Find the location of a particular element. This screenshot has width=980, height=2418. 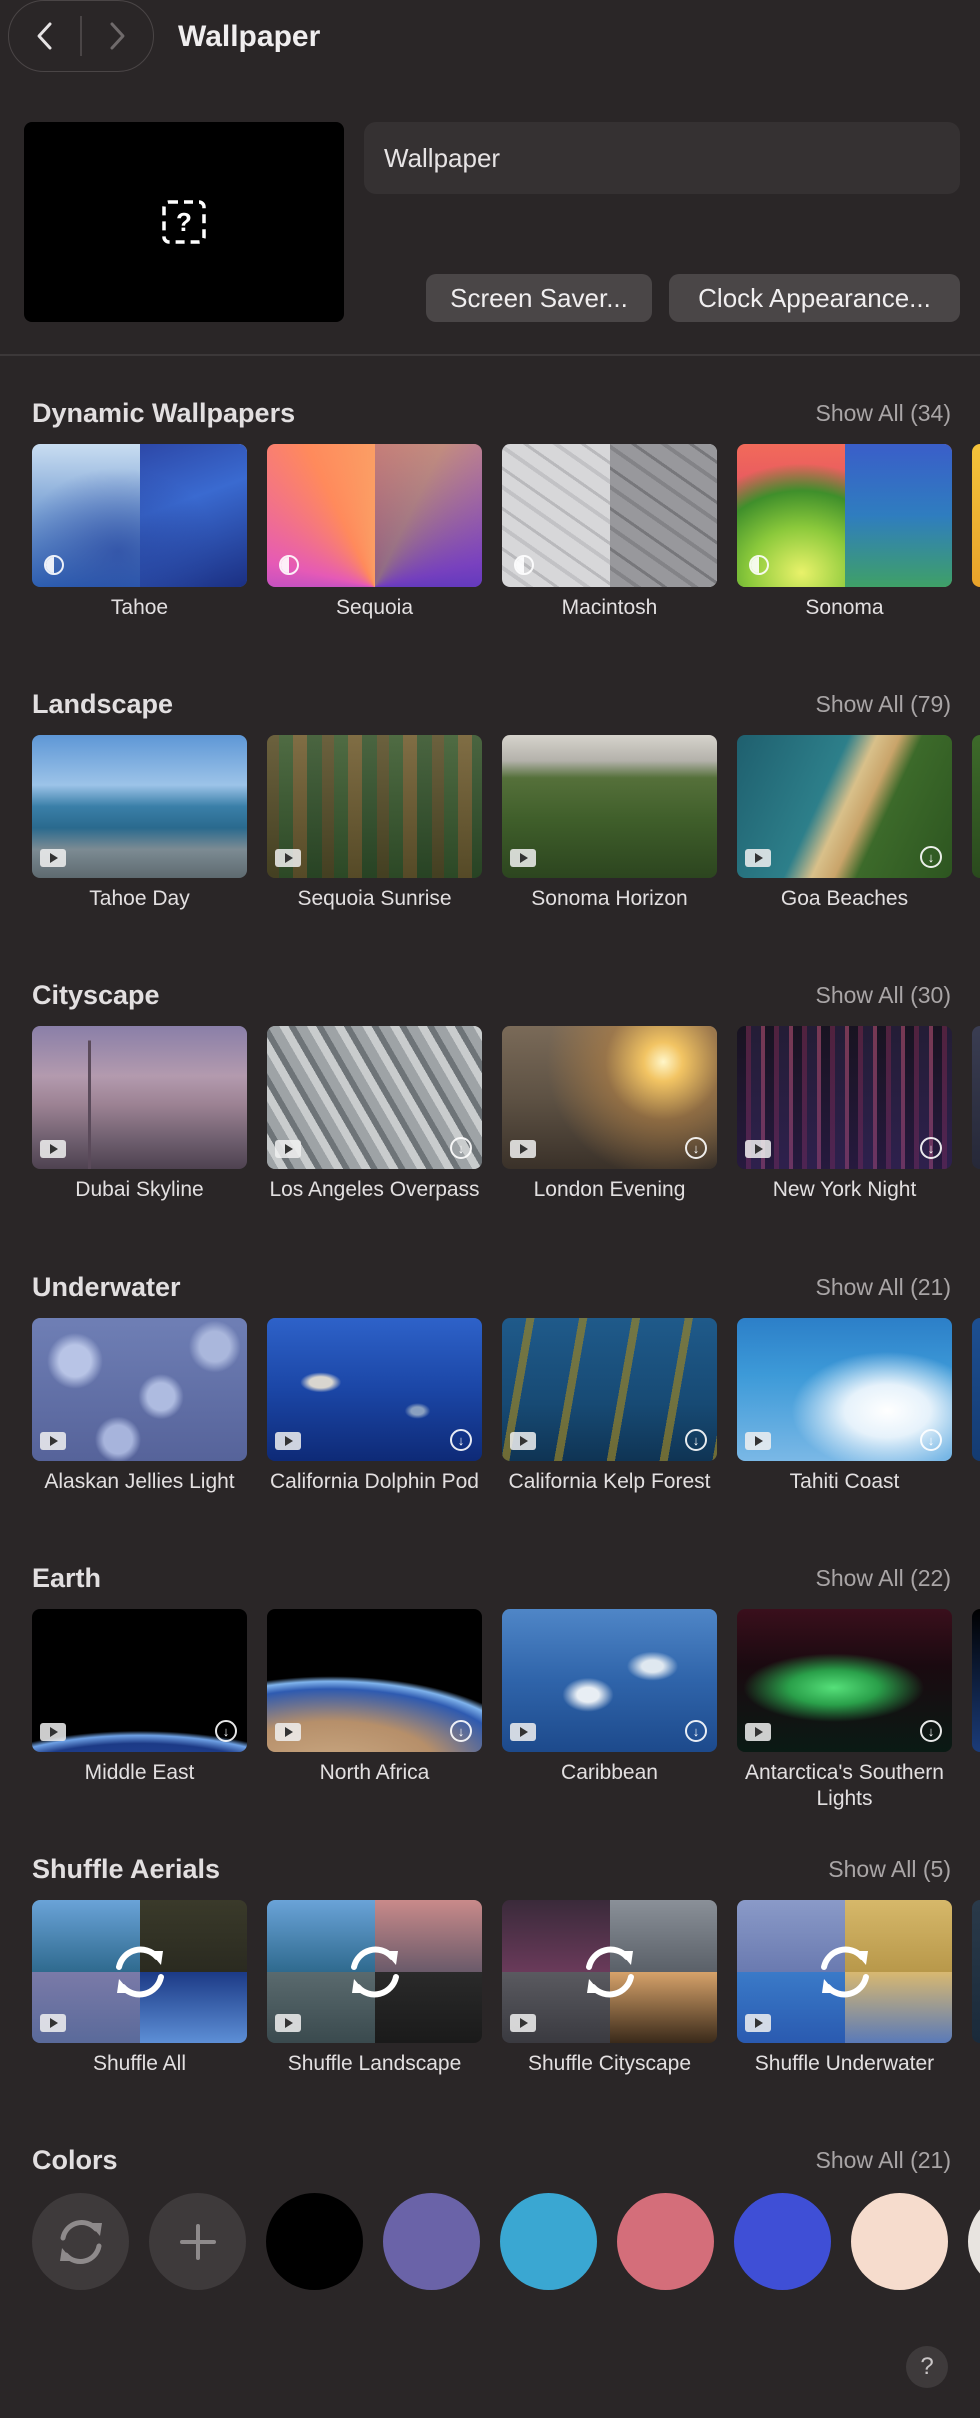

wallpaper-tile: ↓ London Evening is located at coordinates (609, 1114).